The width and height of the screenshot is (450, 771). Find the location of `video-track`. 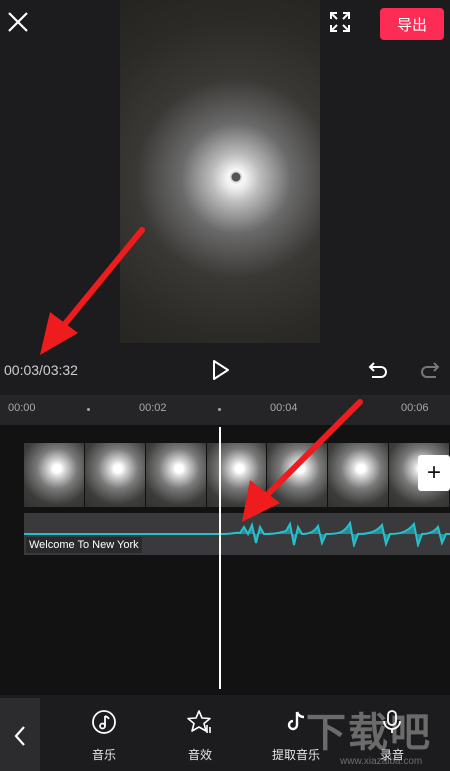

video-track is located at coordinates (237, 475).